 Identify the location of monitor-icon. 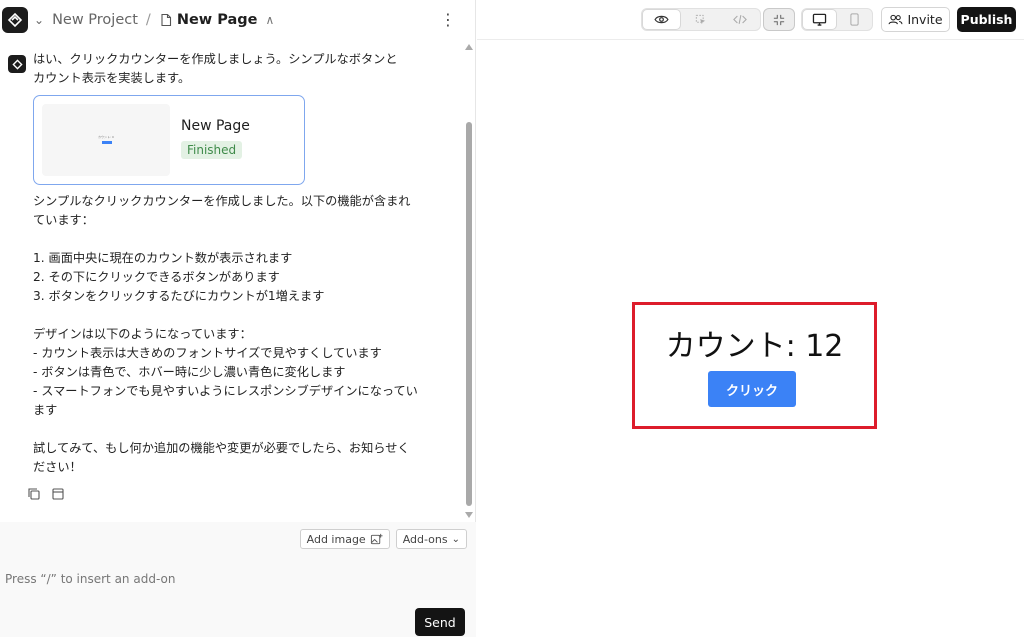
(819, 19).